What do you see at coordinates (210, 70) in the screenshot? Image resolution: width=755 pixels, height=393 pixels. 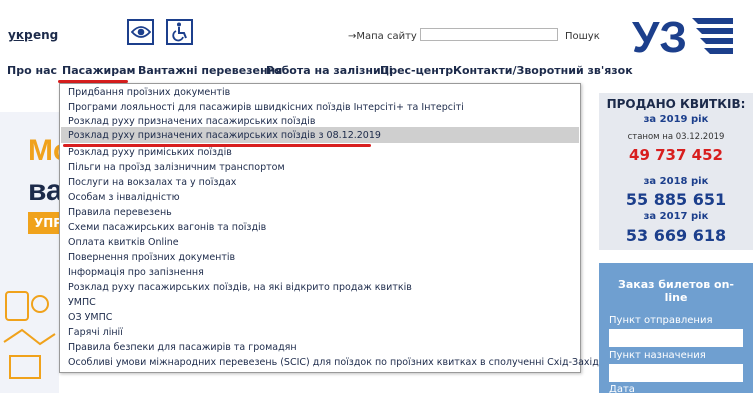 I see `nav-freight: Вантажні перевезення` at bounding box center [210, 70].